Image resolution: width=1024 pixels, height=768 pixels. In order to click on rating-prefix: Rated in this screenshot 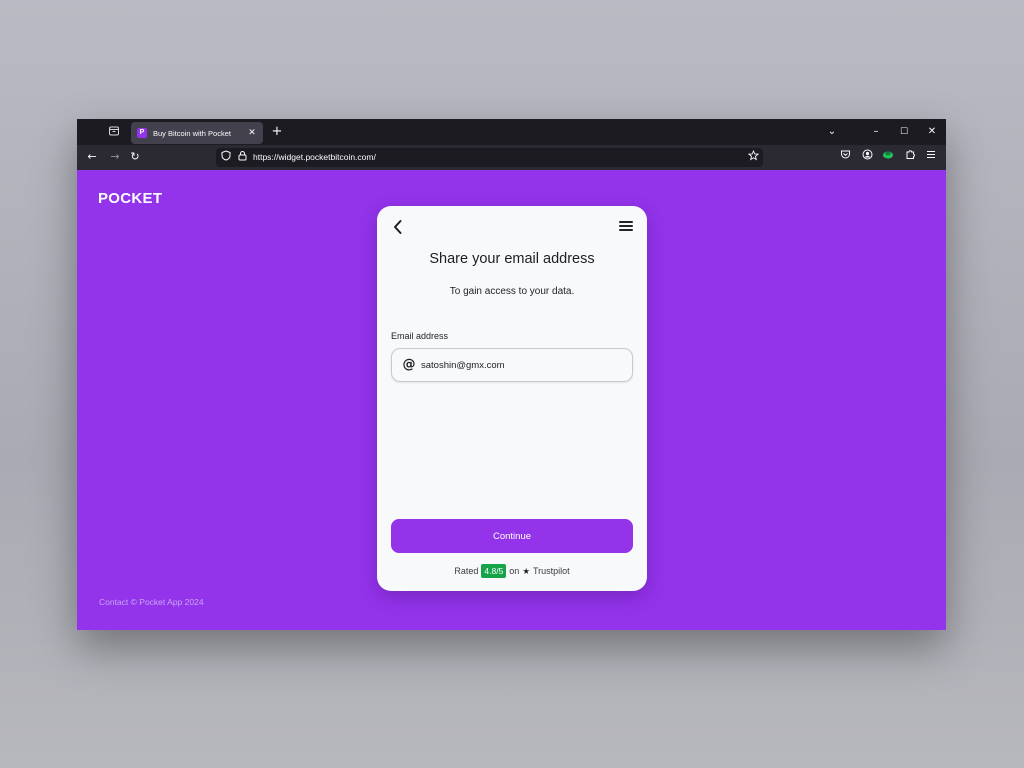, I will do `click(466, 571)`.